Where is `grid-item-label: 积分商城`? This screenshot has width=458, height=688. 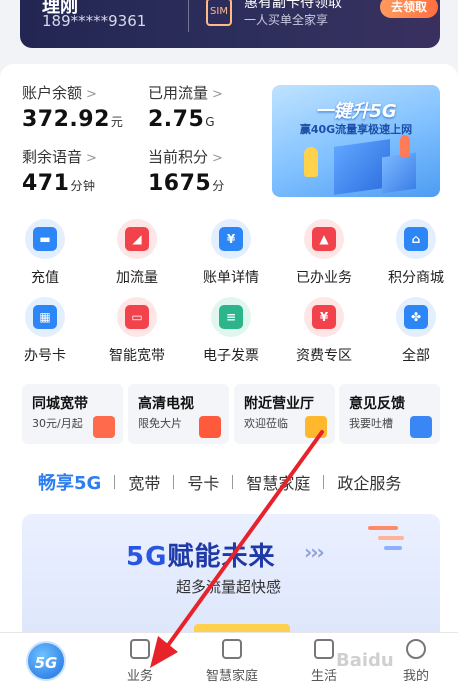
grid-item-label: 积分商城 is located at coordinates (416, 278).